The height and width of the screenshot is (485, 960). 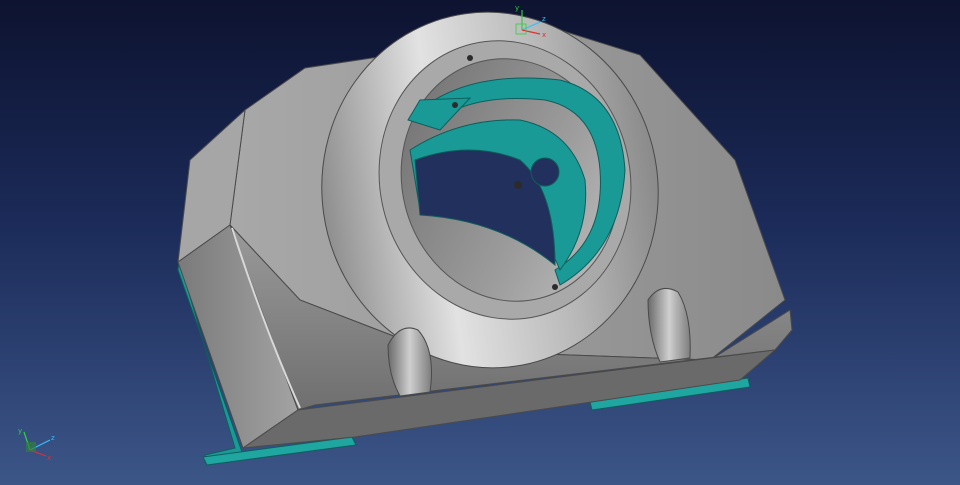 I want to click on triad-top-y-label: y, so click(x=517, y=8).